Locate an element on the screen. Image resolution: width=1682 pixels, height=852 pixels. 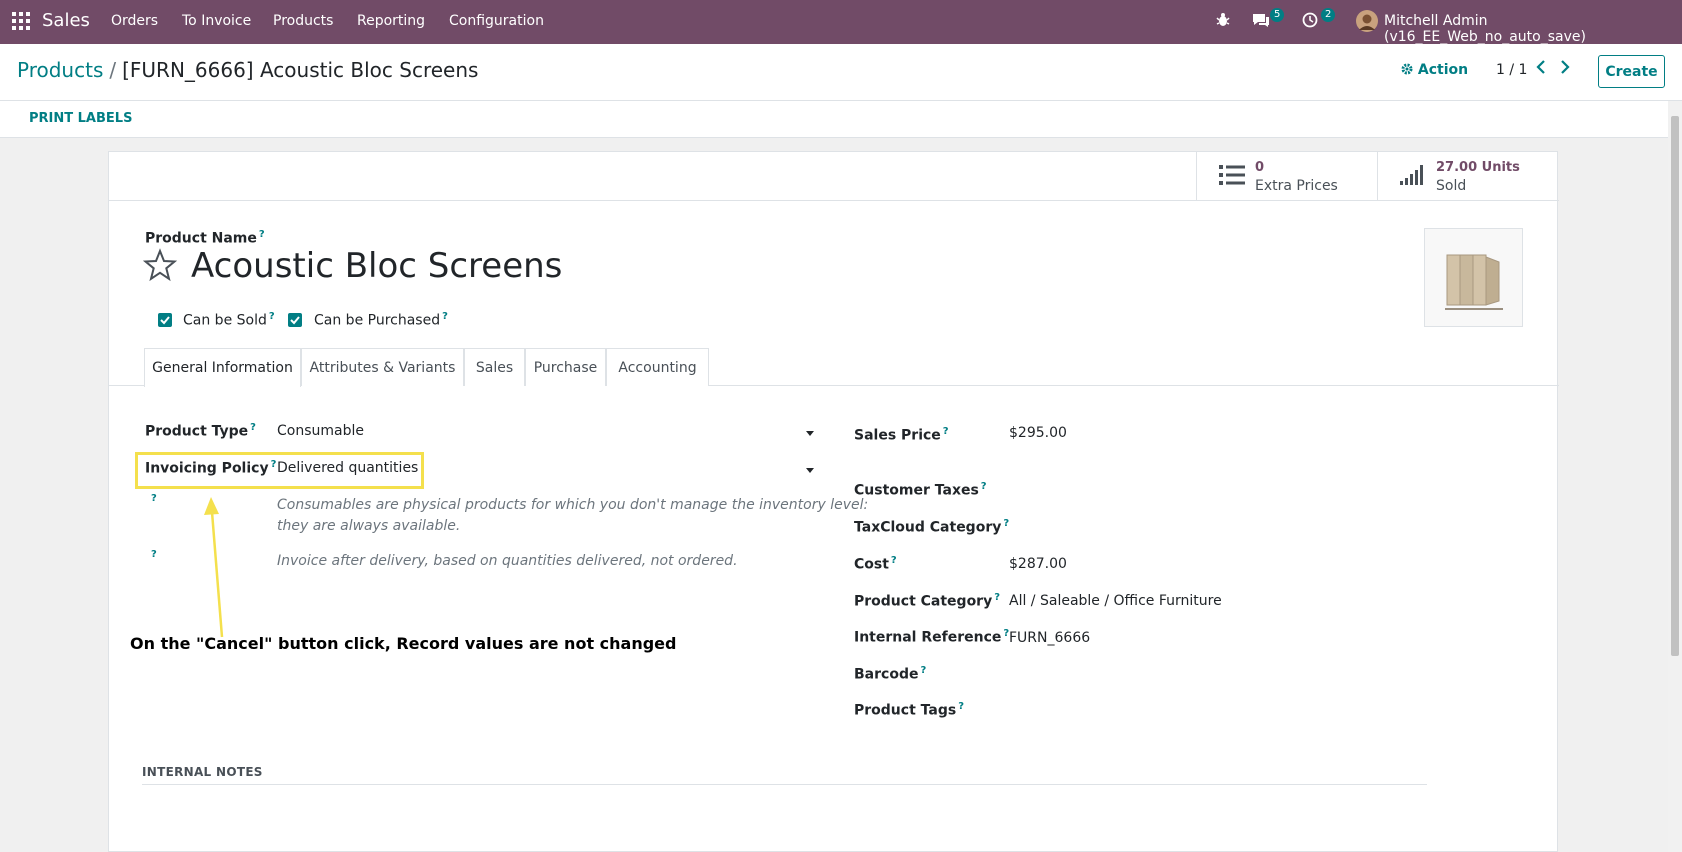
can-be-purchased-checkbox is located at coordinates (295, 320).